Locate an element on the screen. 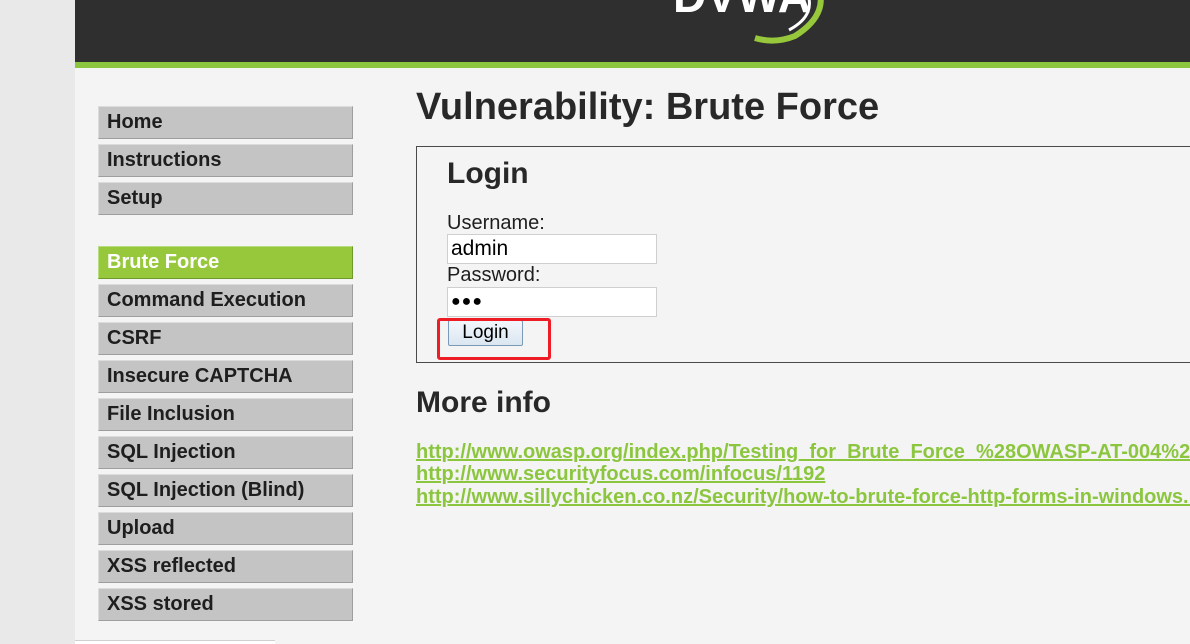  dvwa-logo: DVWA is located at coordinates (748, 22).